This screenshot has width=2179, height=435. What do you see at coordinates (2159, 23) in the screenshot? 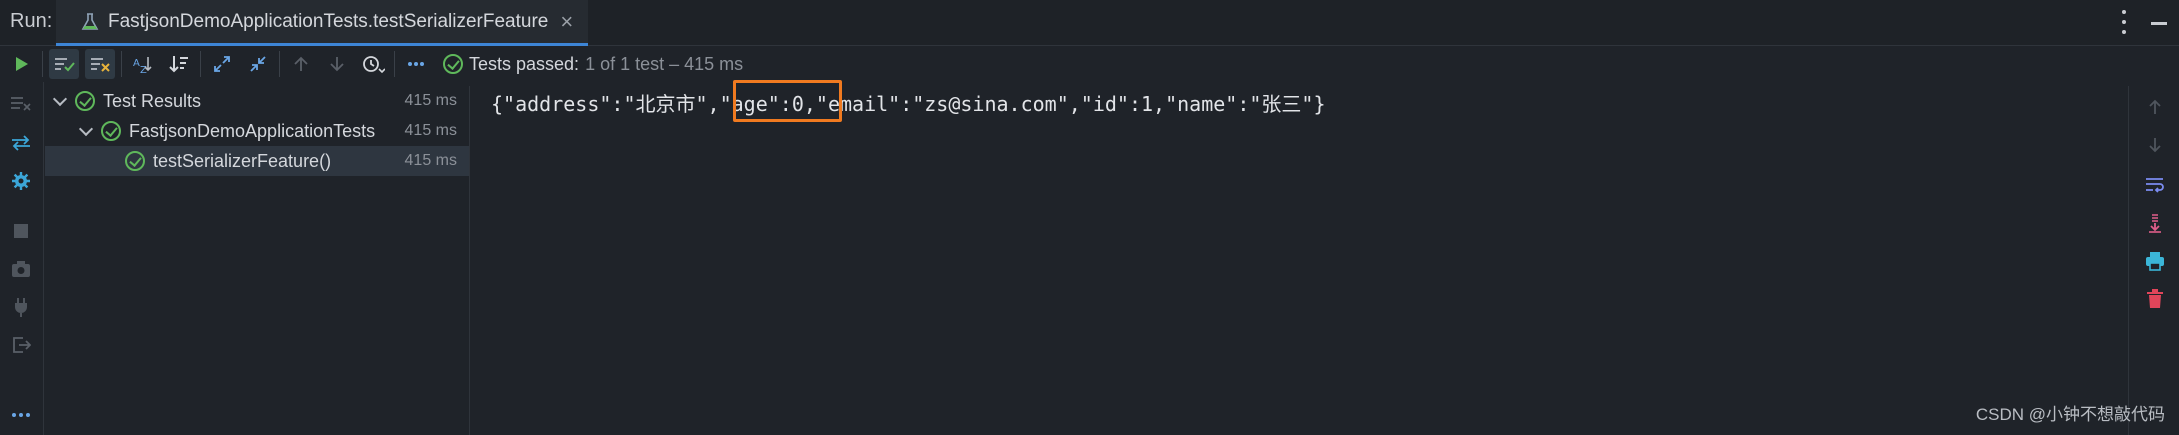
I see `minimize-icon` at bounding box center [2159, 23].